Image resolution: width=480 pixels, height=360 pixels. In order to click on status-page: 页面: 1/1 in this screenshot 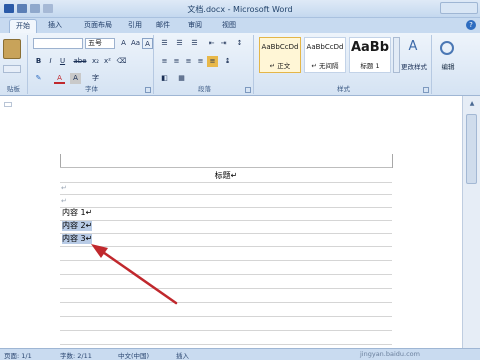, I will do `click(18, 355)`.